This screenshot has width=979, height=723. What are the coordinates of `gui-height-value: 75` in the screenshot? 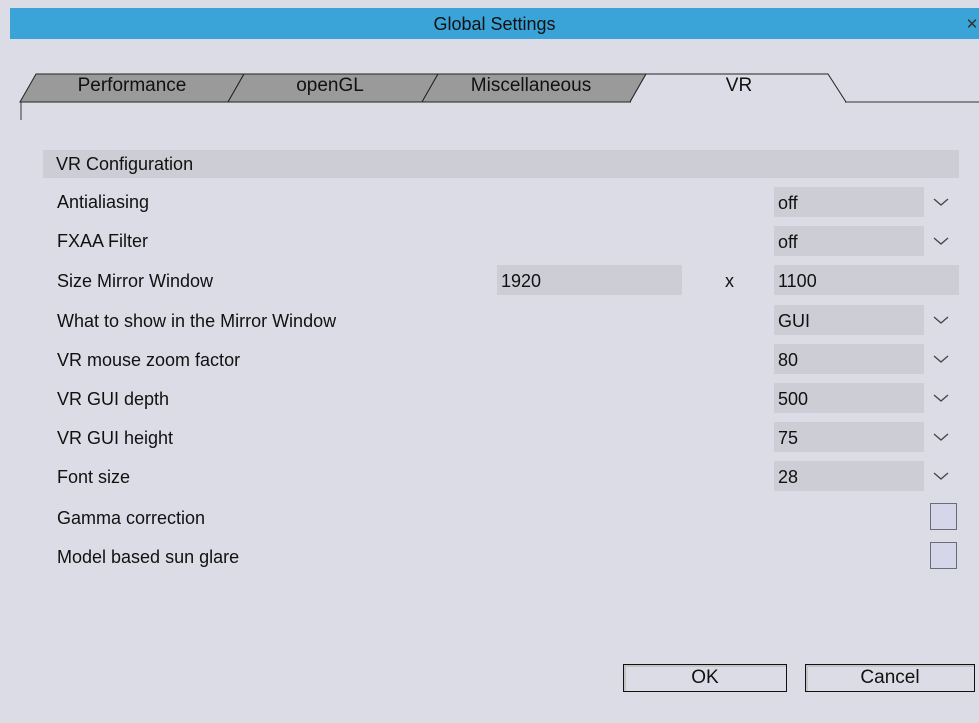 It's located at (788, 438).